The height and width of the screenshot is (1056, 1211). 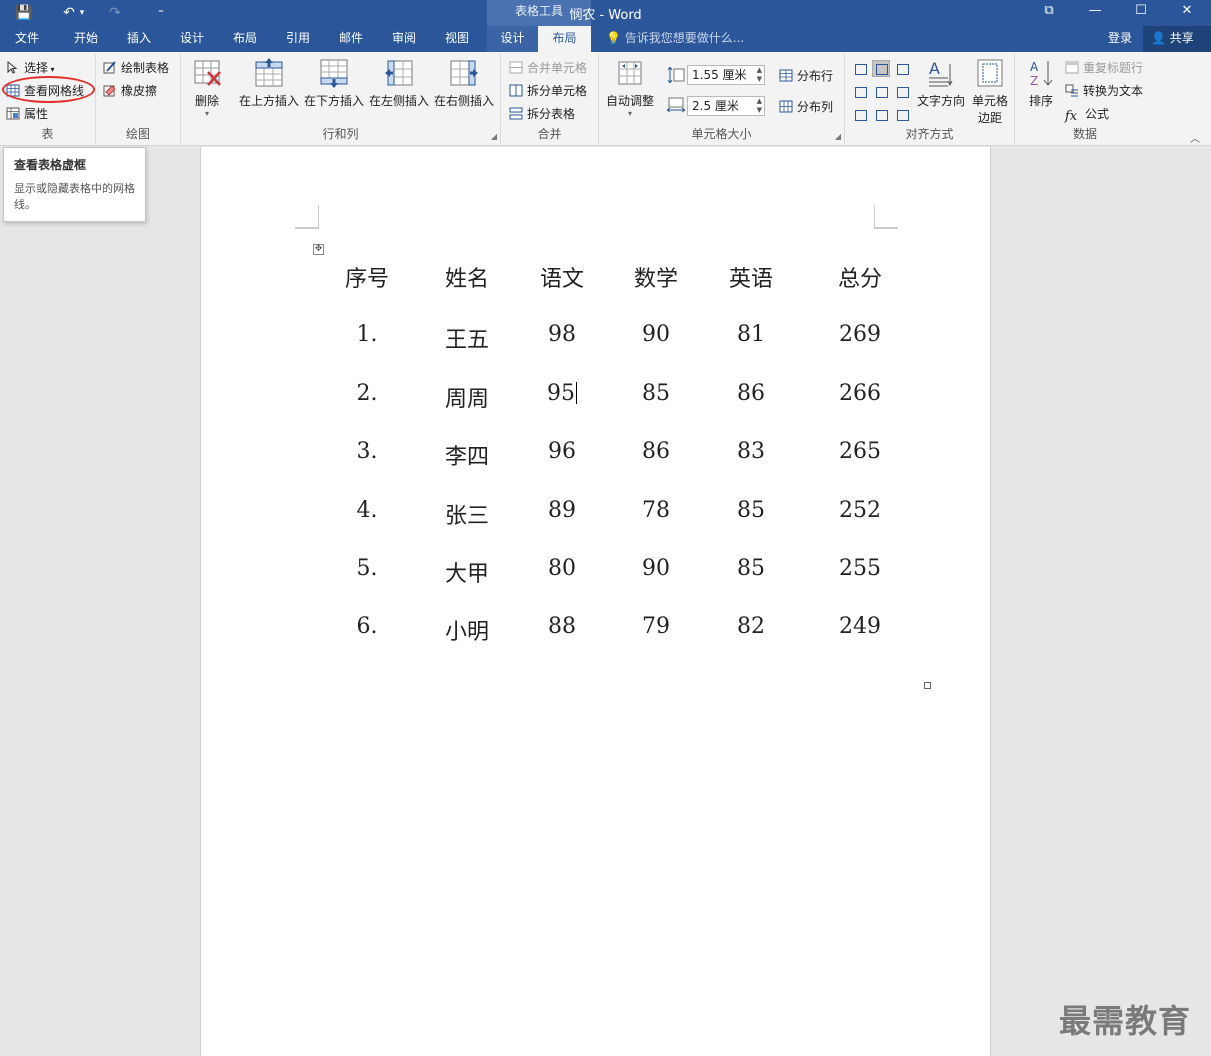 I want to click on table-cell: 82, so click(x=751, y=626).